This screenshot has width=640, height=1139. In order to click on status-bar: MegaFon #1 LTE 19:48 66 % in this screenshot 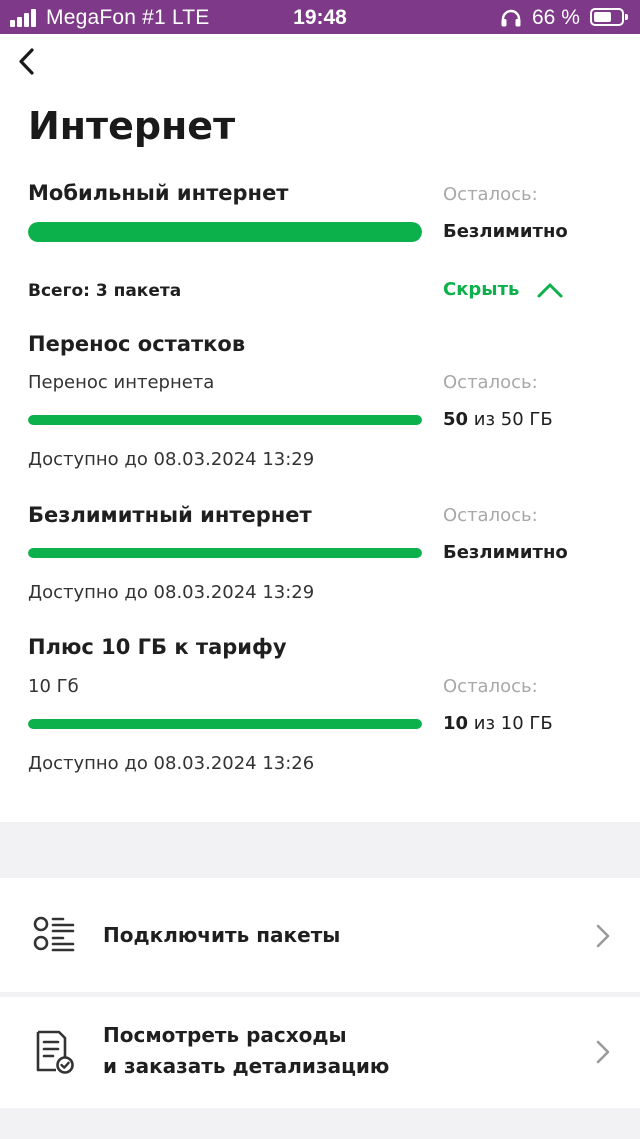, I will do `click(320, 17)`.